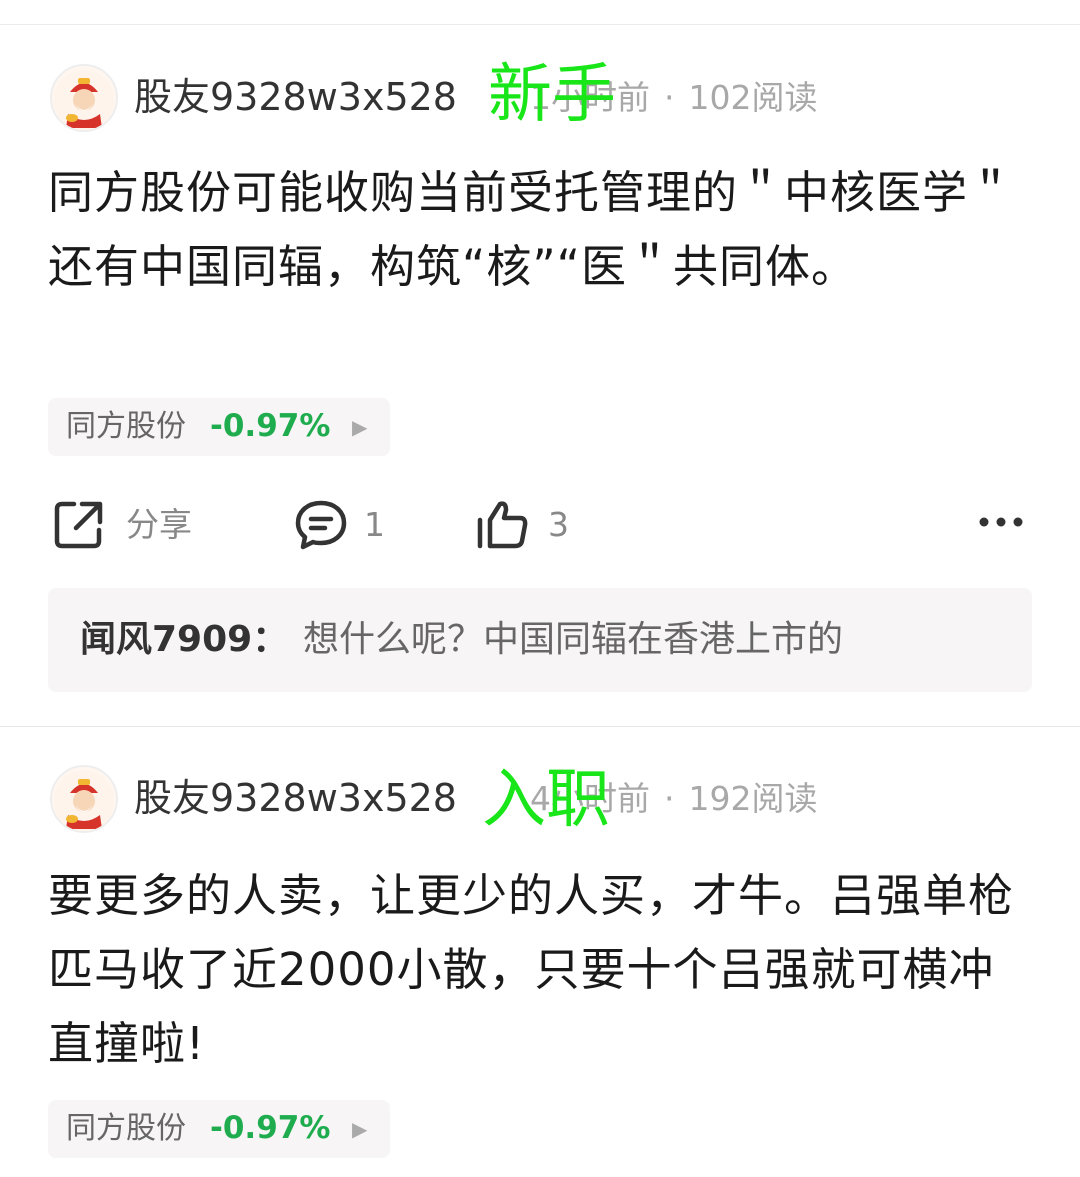 The width and height of the screenshot is (1080, 1177). I want to click on like-icon, so click(503, 525).